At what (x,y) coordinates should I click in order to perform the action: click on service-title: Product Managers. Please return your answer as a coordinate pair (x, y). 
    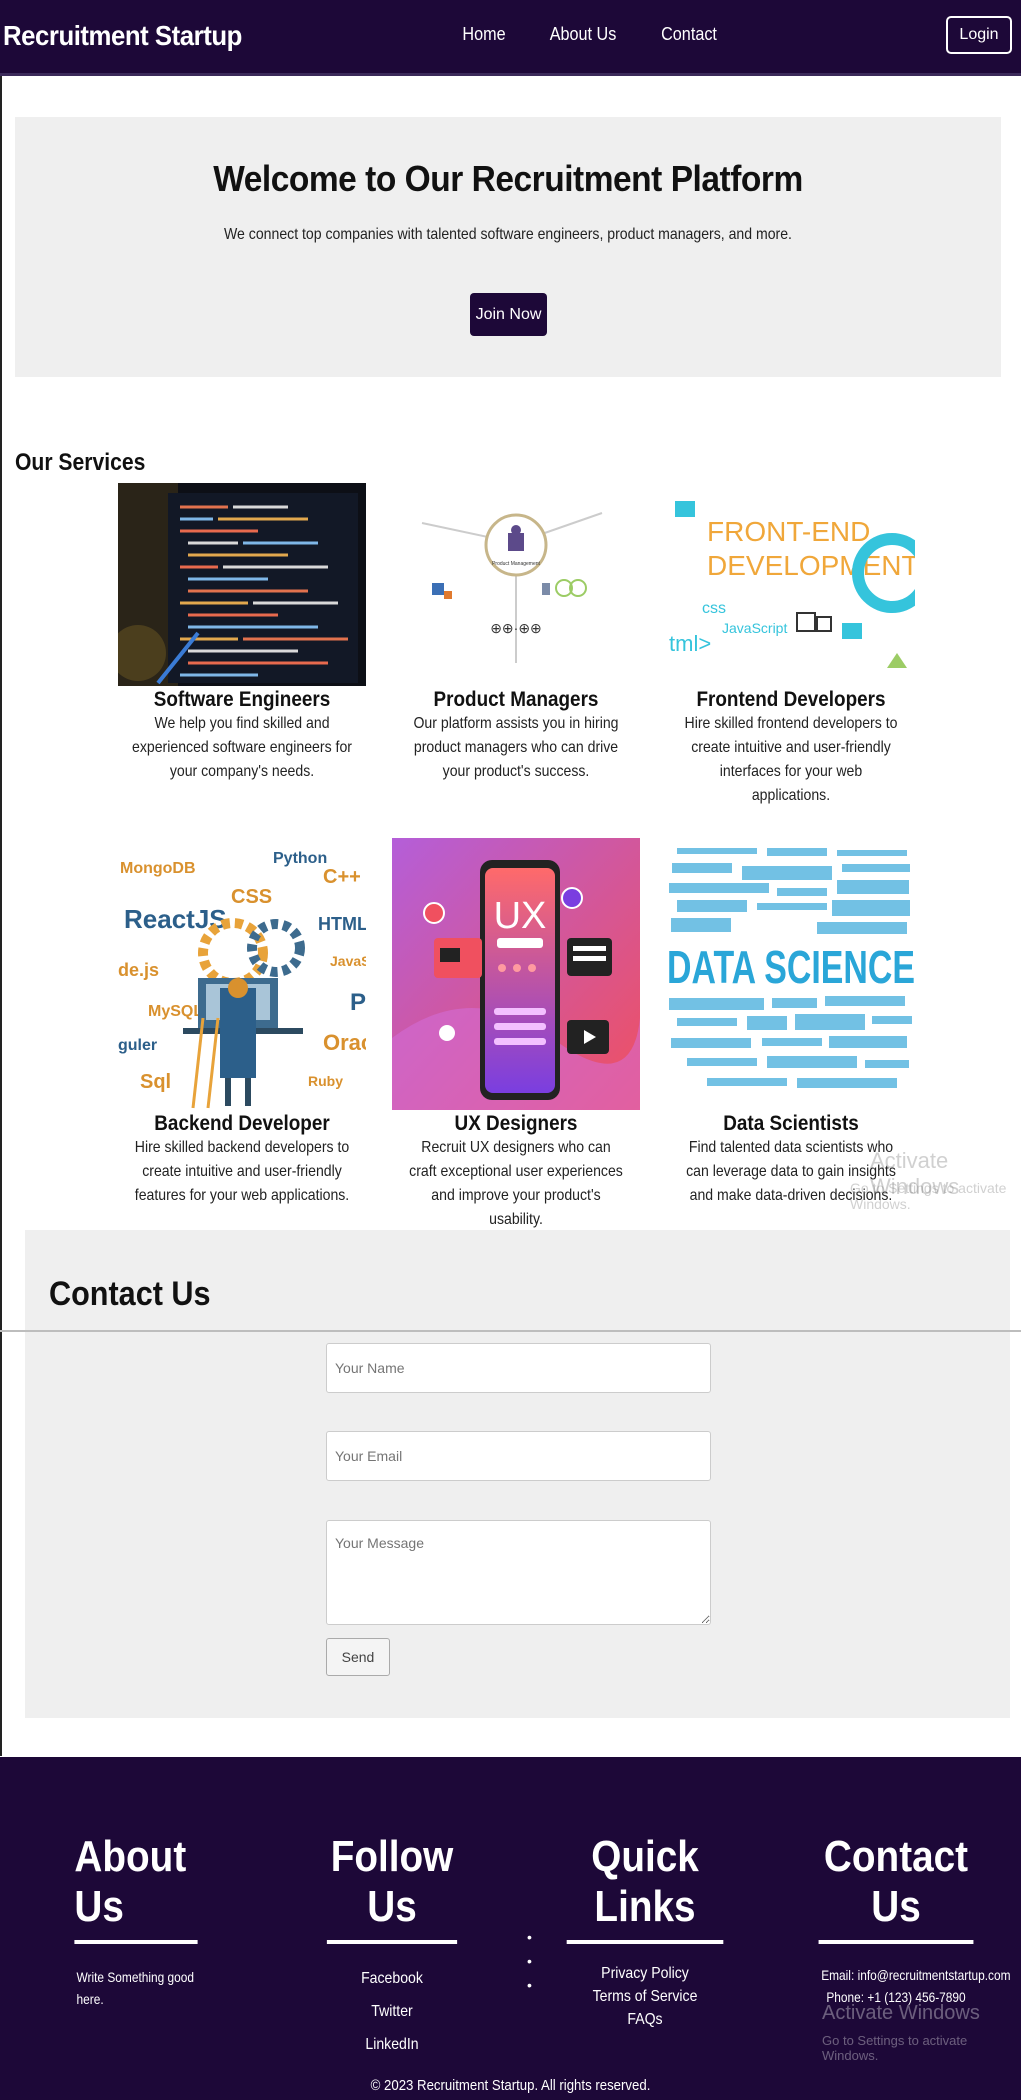
    Looking at the image, I should click on (516, 699).